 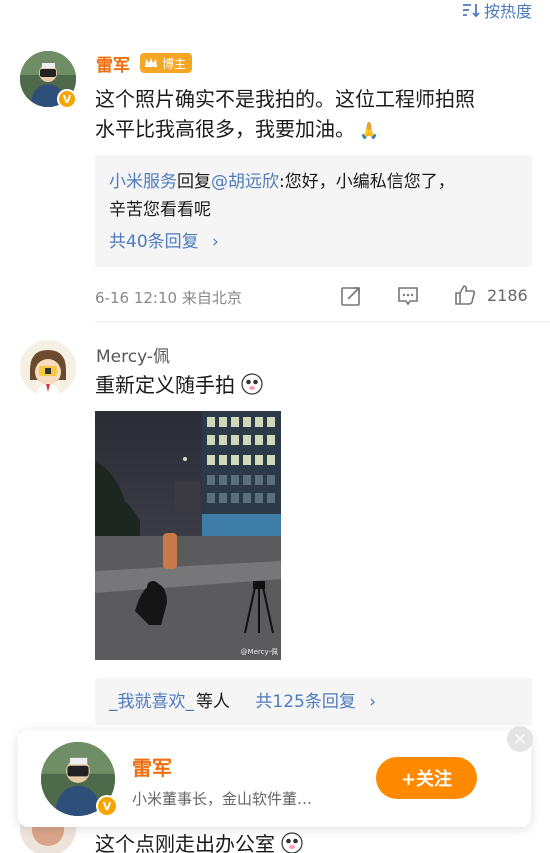 I want to click on follow-button: +关注, so click(x=426, y=778).